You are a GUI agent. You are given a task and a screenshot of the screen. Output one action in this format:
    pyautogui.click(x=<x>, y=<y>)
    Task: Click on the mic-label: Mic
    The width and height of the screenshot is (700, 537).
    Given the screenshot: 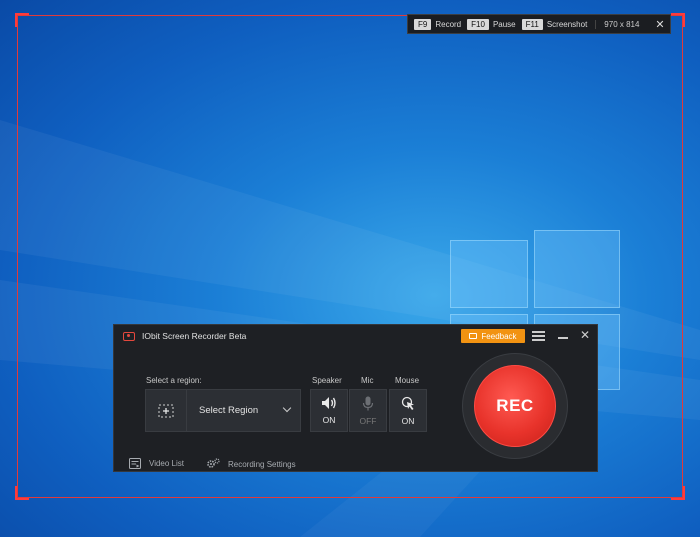 What is the action you would take?
    pyautogui.click(x=367, y=380)
    